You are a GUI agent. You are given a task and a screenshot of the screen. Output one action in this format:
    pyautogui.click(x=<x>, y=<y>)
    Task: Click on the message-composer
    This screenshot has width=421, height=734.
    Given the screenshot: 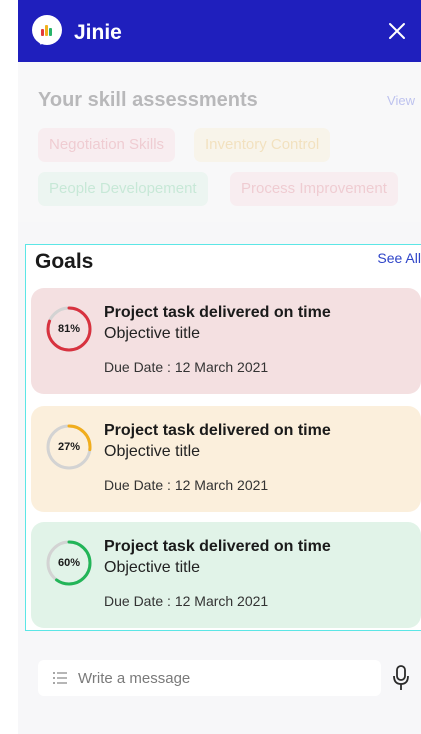 What is the action you would take?
    pyautogui.click(x=209, y=678)
    